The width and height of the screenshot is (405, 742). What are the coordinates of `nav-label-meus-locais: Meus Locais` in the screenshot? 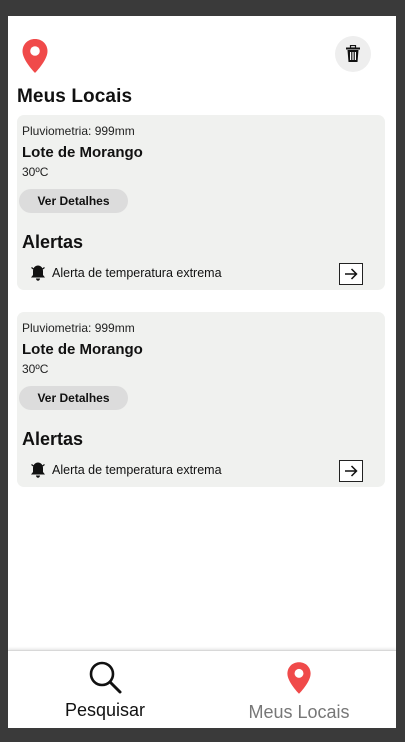 It's located at (299, 712).